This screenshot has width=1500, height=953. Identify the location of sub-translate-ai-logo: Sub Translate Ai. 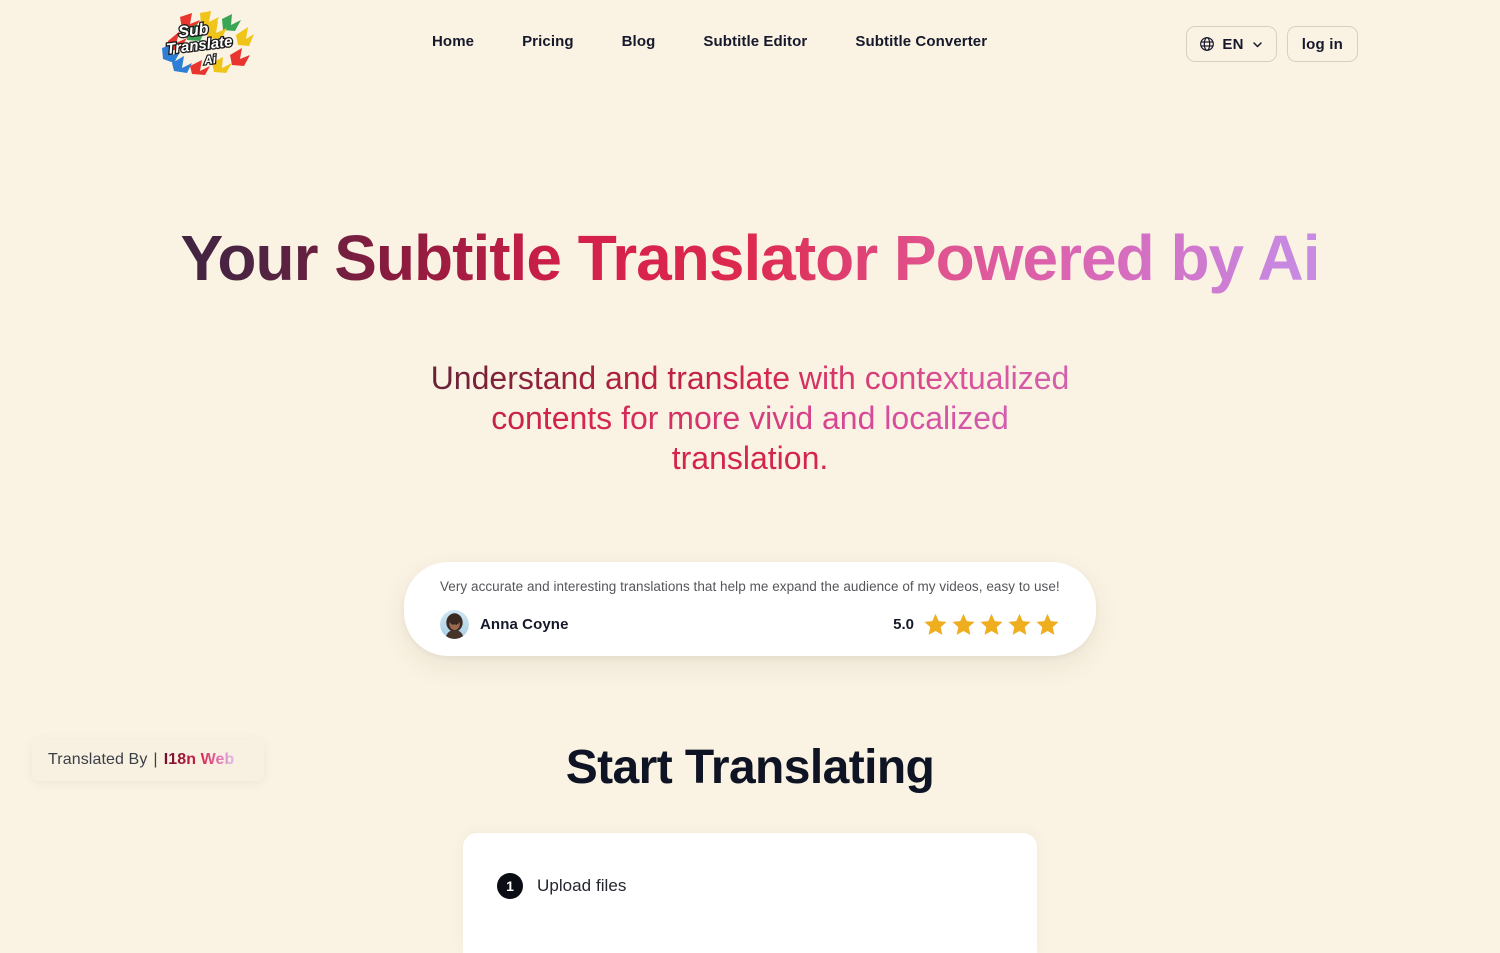
(207, 44).